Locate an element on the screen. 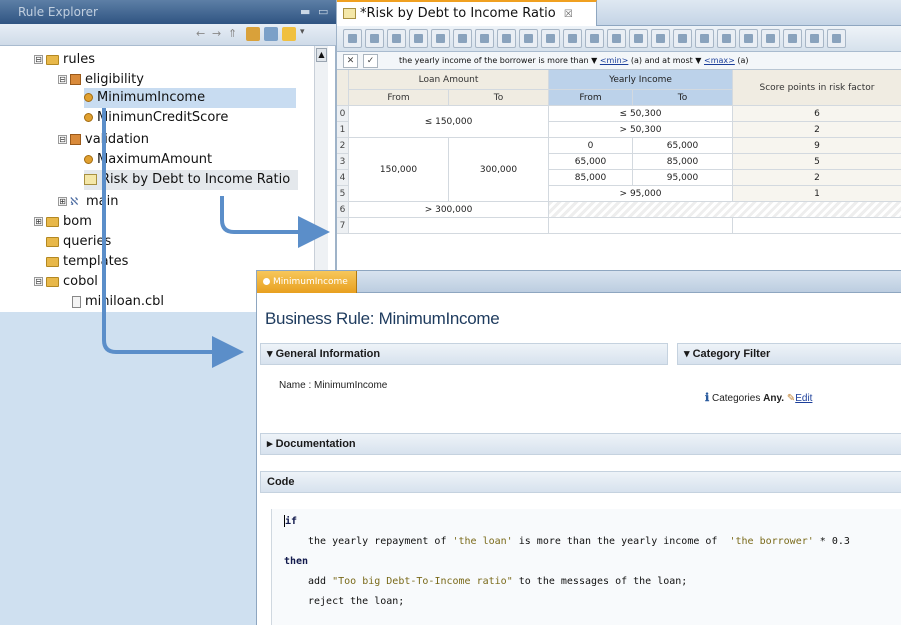 This screenshot has height=625, width=901. edit-icon is located at coordinates (352, 38).